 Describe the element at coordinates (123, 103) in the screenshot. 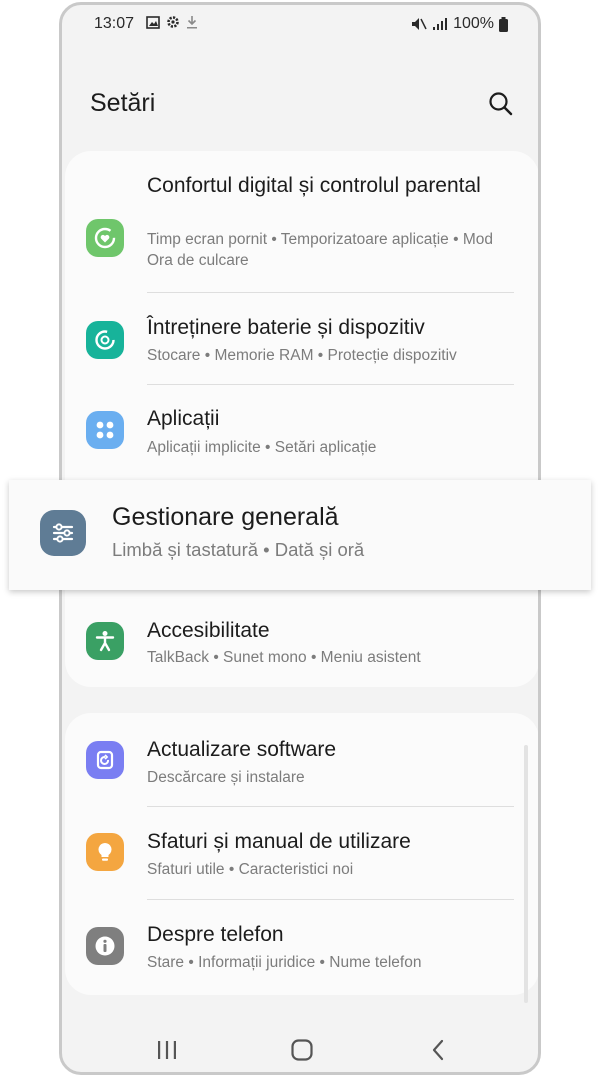

I see `page-title: Setări` at that location.